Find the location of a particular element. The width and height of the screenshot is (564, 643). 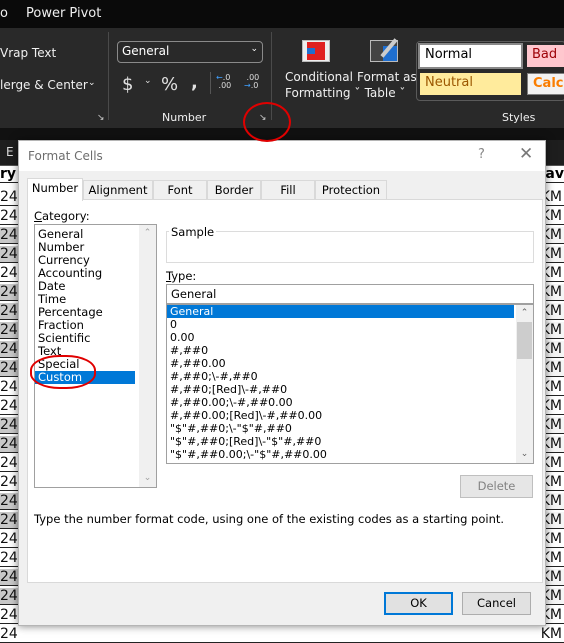

tab-protection: Protection is located at coordinates (351, 190).